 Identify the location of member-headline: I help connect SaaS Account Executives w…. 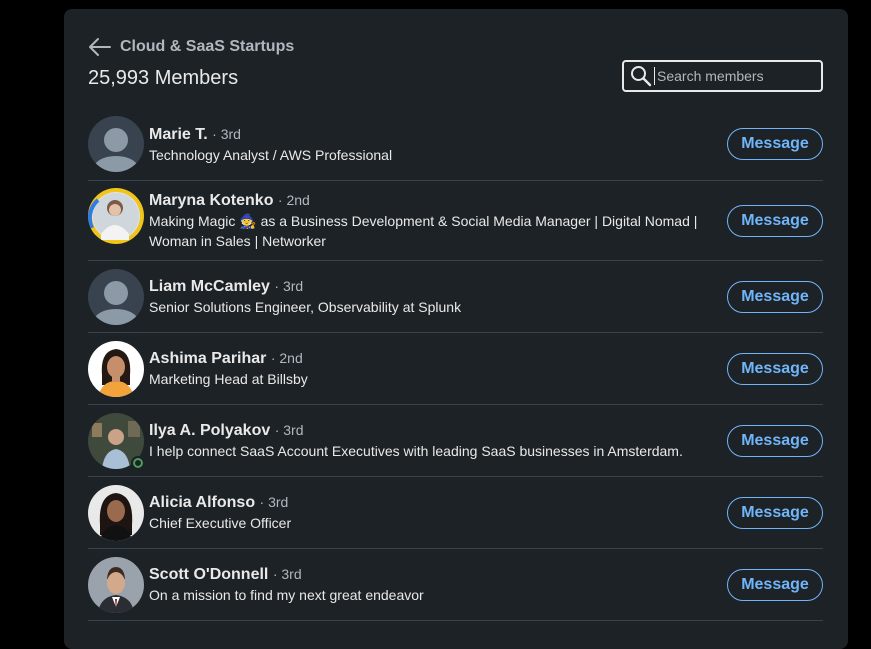
(416, 451).